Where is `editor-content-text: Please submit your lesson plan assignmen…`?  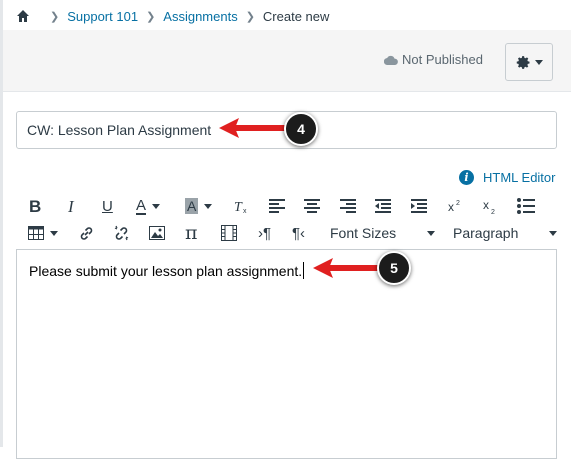
editor-content-text: Please submit your lesson plan assignmen… is located at coordinates (166, 271).